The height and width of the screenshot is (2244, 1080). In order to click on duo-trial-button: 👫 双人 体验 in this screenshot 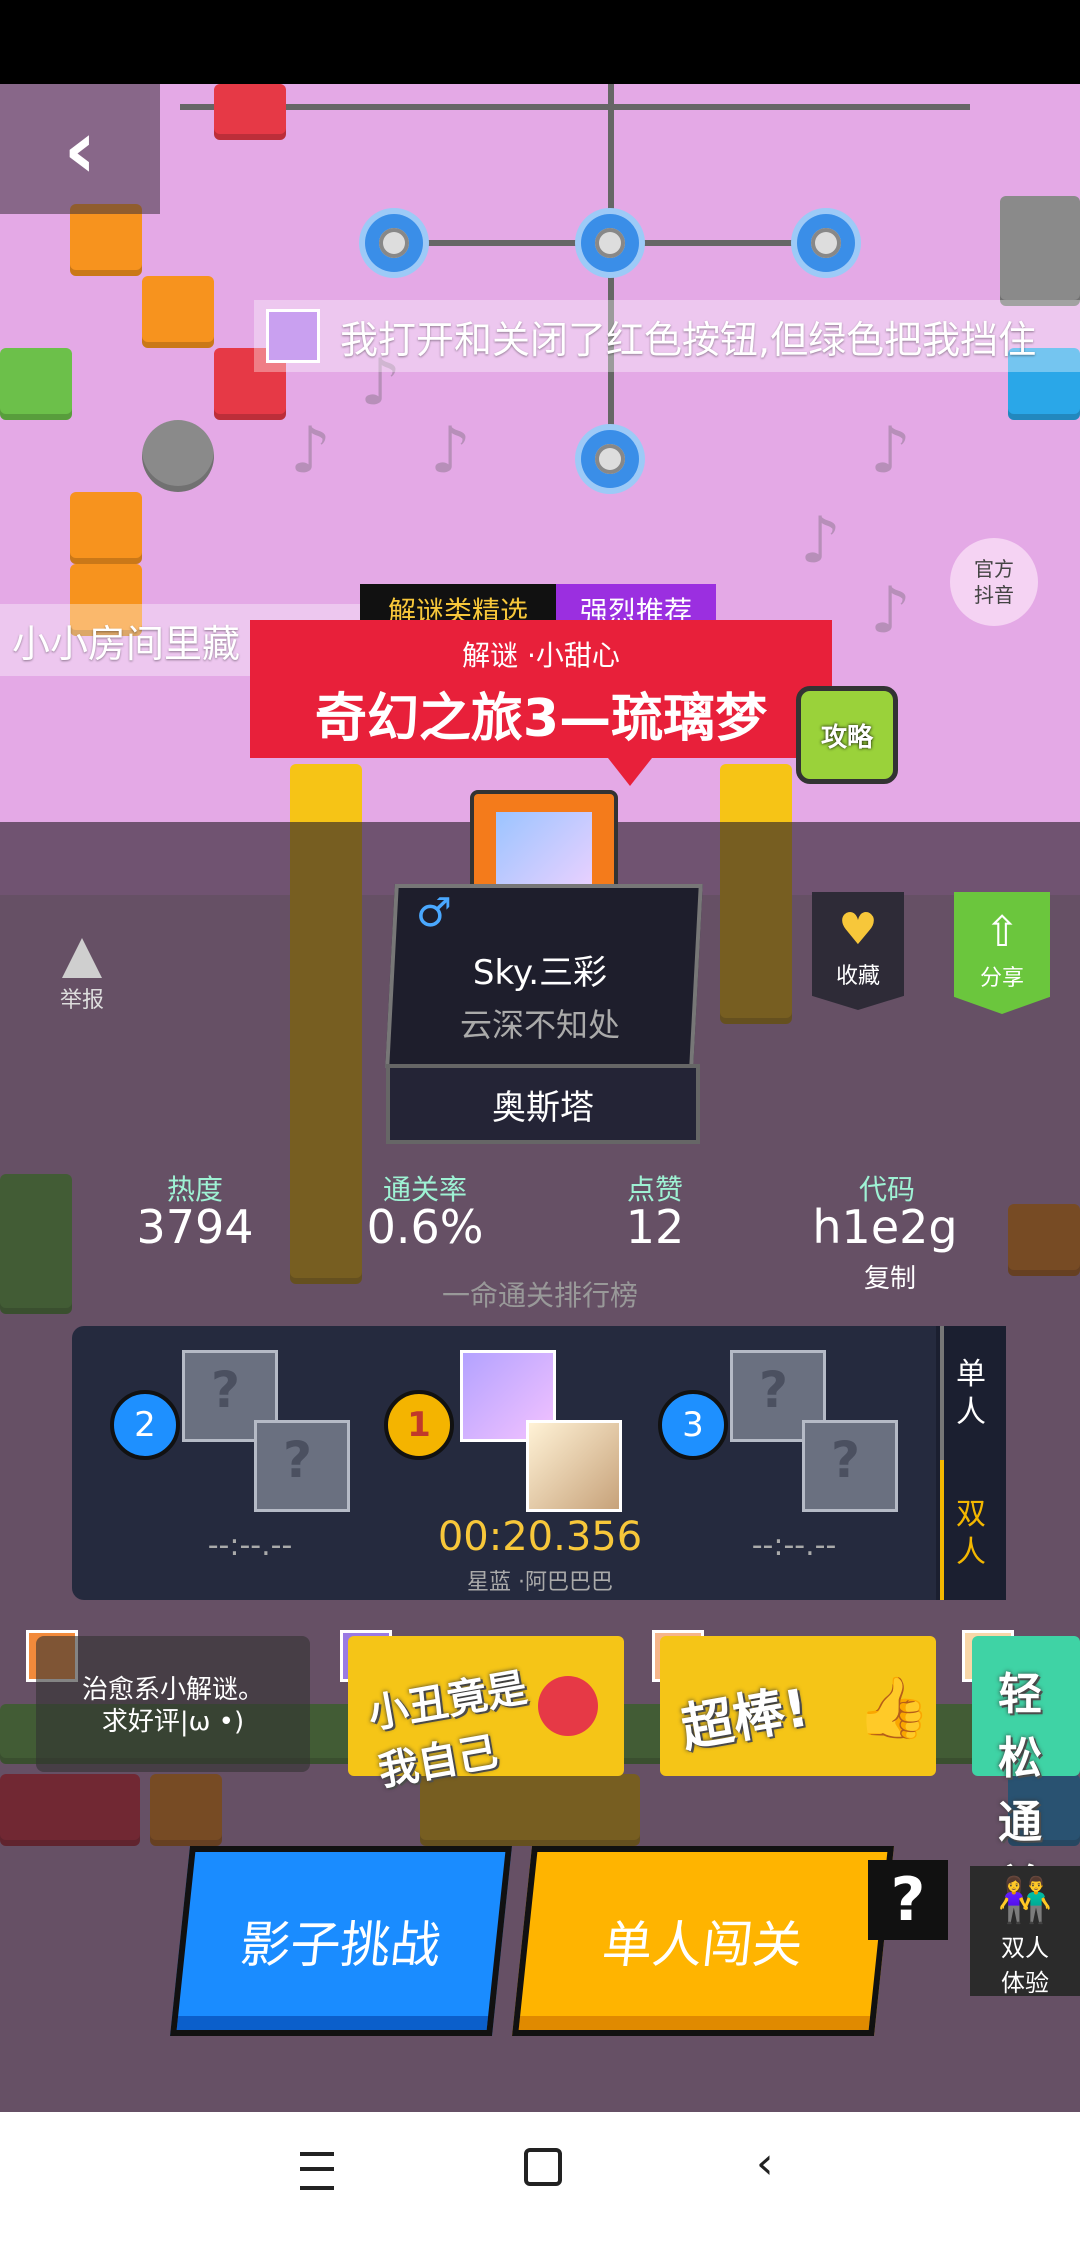, I will do `click(1025, 1931)`.